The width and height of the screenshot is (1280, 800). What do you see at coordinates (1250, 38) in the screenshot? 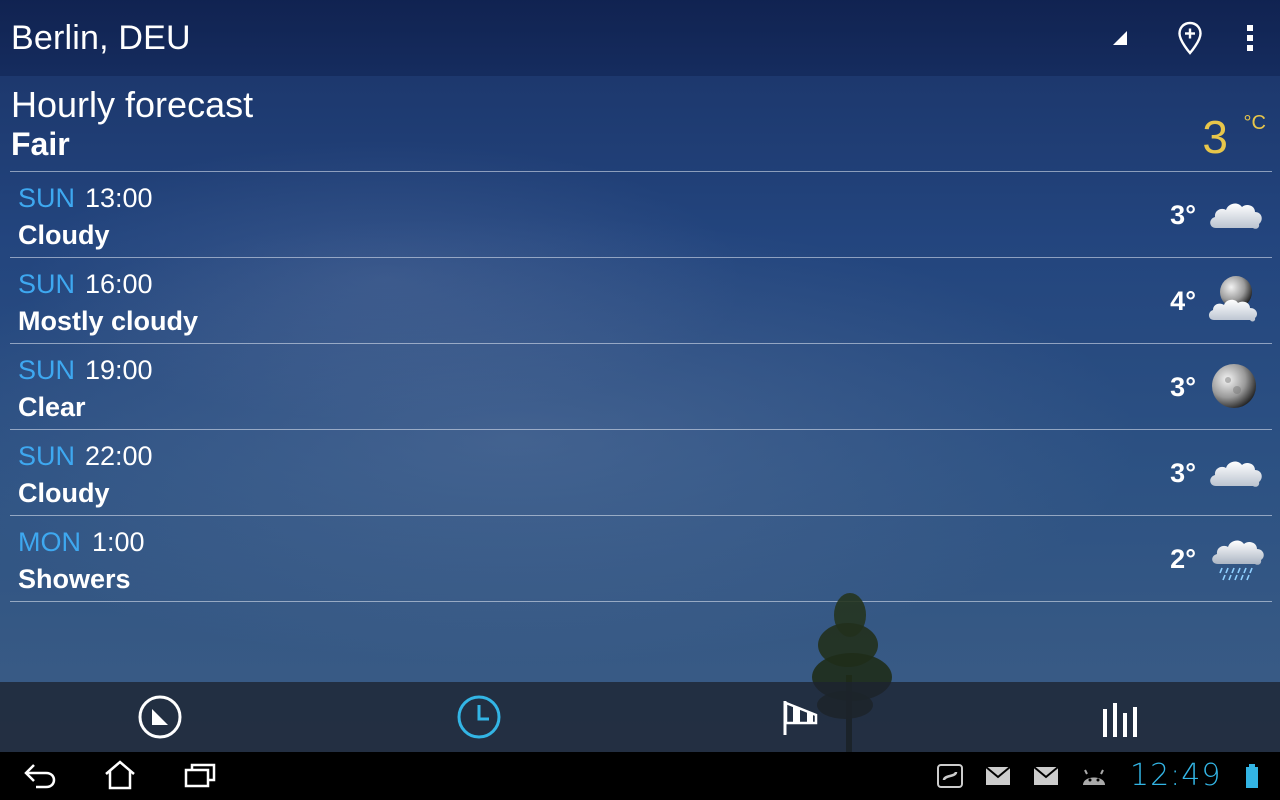
I see `overflow-menu-icon` at bounding box center [1250, 38].